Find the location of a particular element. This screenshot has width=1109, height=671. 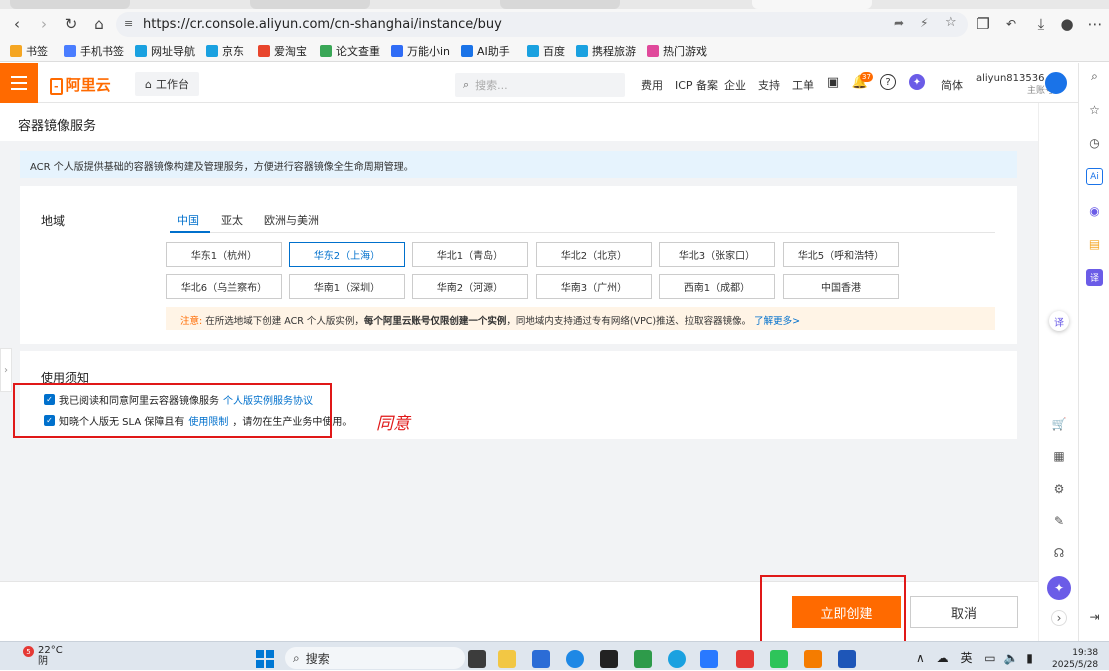

toolbox-icon: ▤ is located at coordinates (1094, 243).